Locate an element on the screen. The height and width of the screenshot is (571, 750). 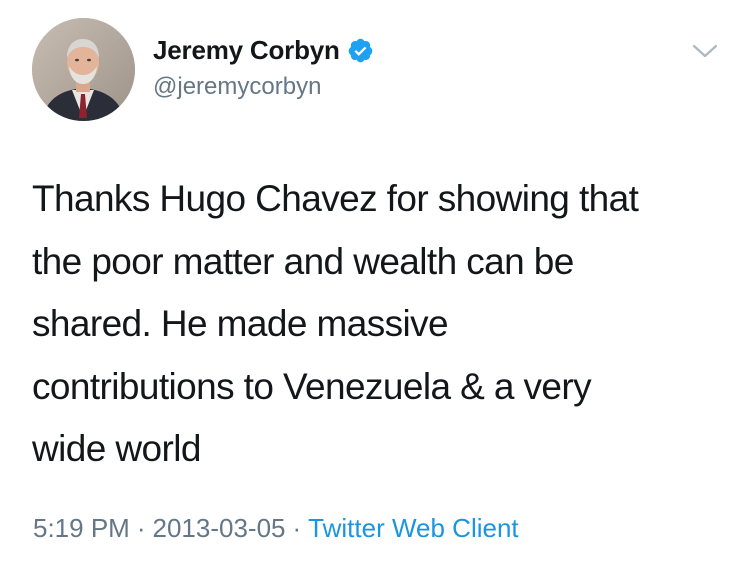
profile-photo is located at coordinates (83, 69).